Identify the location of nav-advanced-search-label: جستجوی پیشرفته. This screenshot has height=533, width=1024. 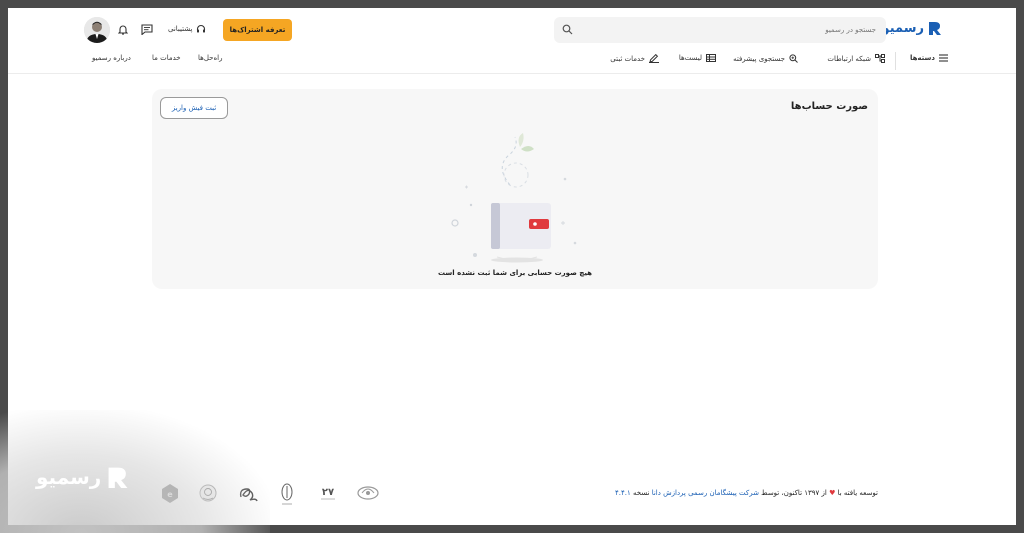
(759, 58).